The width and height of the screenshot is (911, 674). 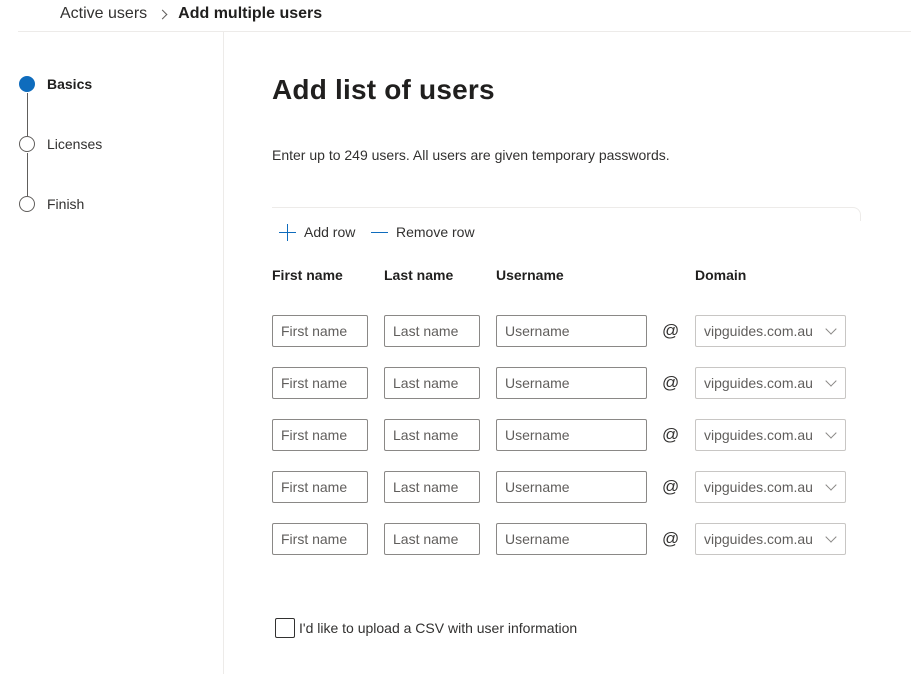 I want to click on column-header-username: Username, so click(x=530, y=275).